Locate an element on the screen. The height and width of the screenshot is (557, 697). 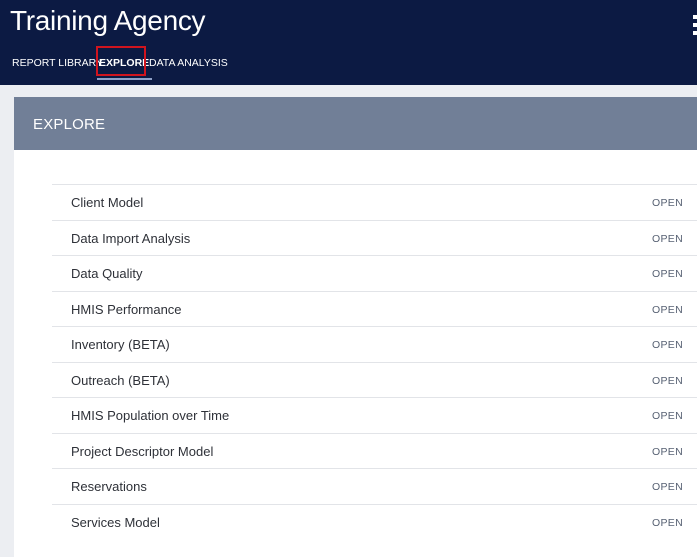
card-header: EXPLORE is located at coordinates (355, 123).